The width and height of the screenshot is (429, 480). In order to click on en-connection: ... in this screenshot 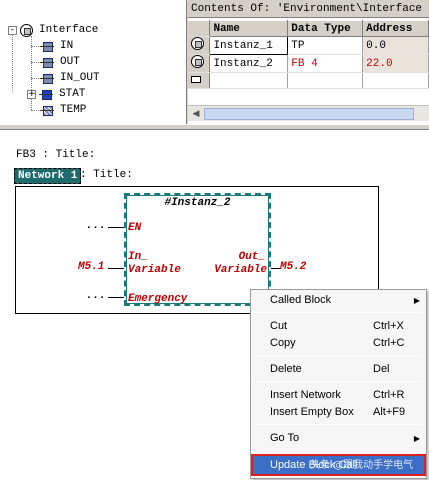, I will do `click(96, 226)`.